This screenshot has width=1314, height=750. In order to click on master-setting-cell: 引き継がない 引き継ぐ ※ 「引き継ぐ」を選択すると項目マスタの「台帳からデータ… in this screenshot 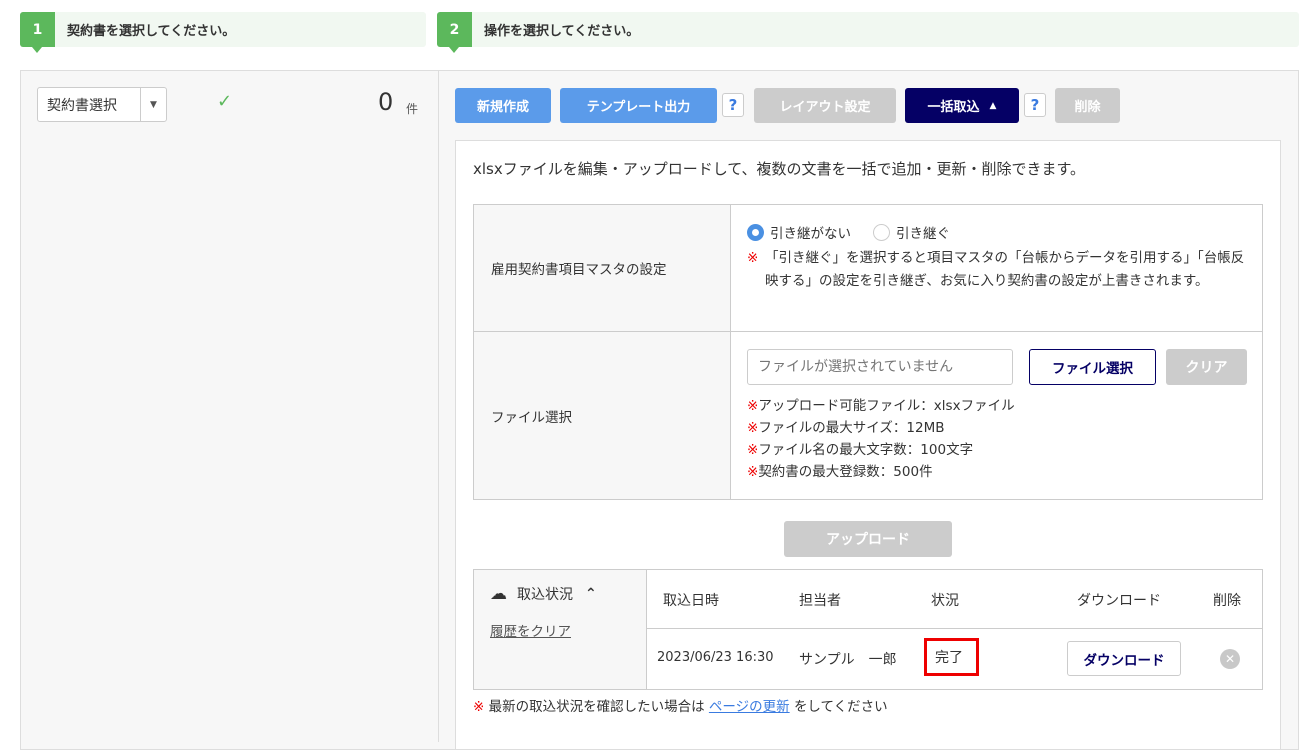, I will do `click(996, 268)`.